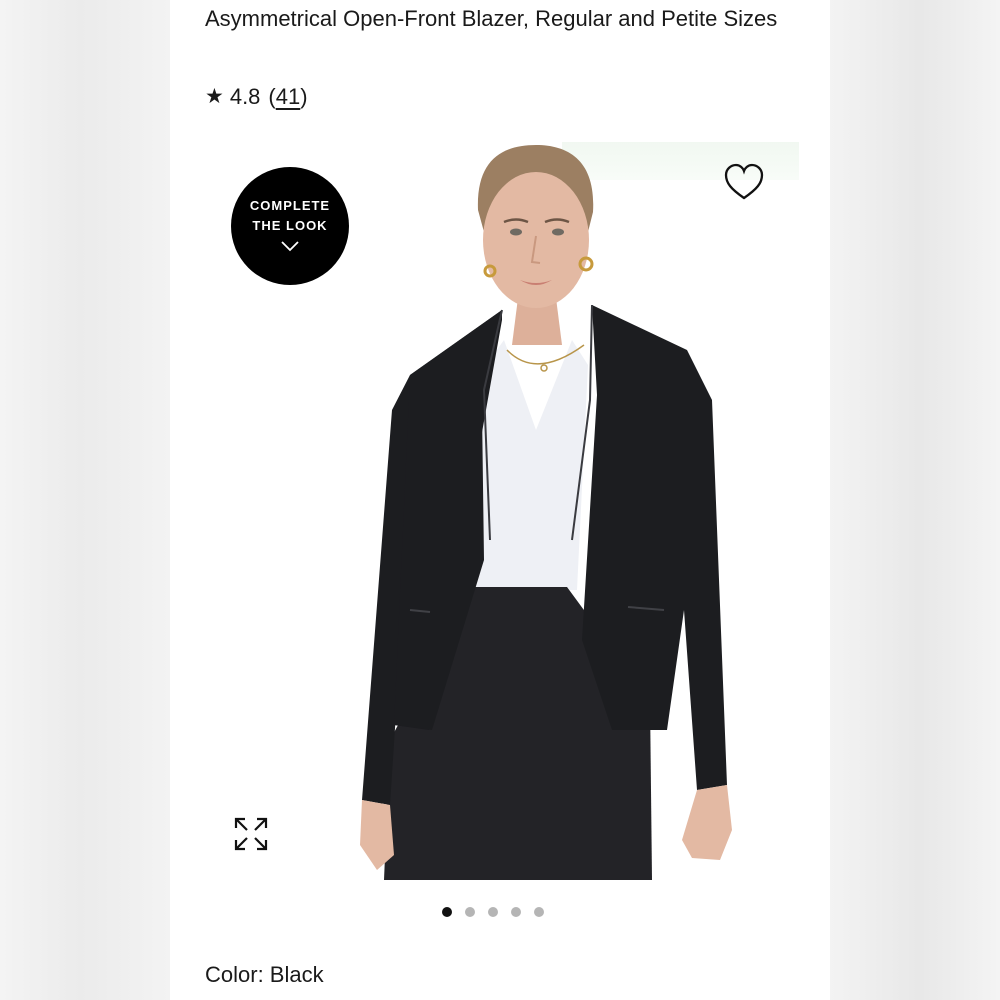  I want to click on star-icon: ★, so click(214, 96).